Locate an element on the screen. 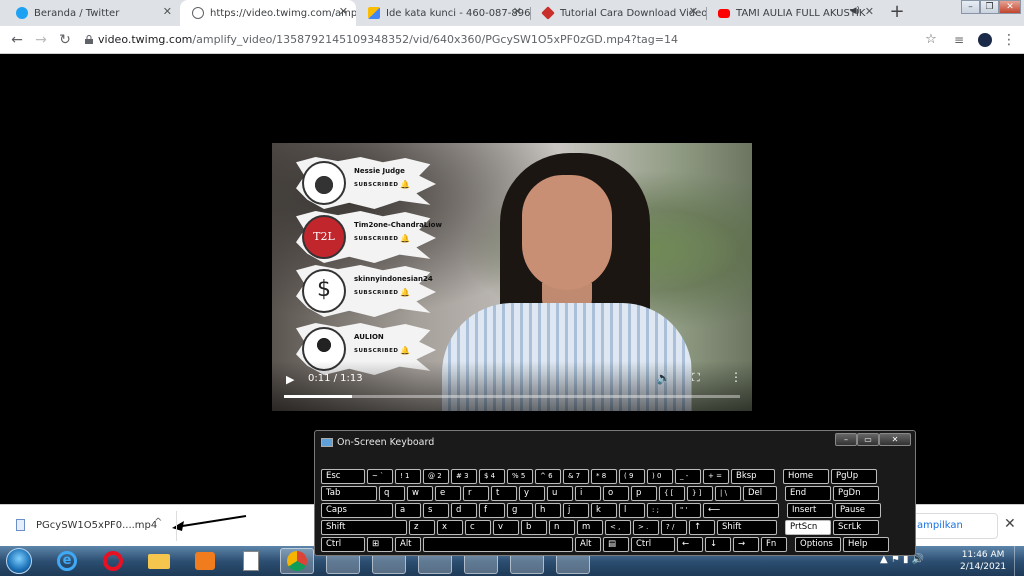  show-desktop-button is located at coordinates (1019, 561).